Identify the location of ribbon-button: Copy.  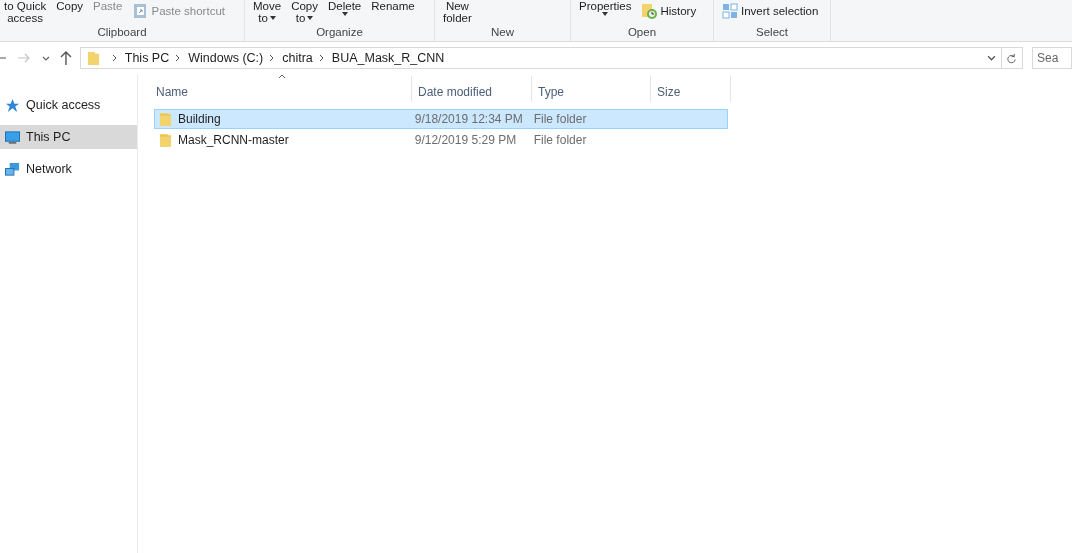
(70, 6).